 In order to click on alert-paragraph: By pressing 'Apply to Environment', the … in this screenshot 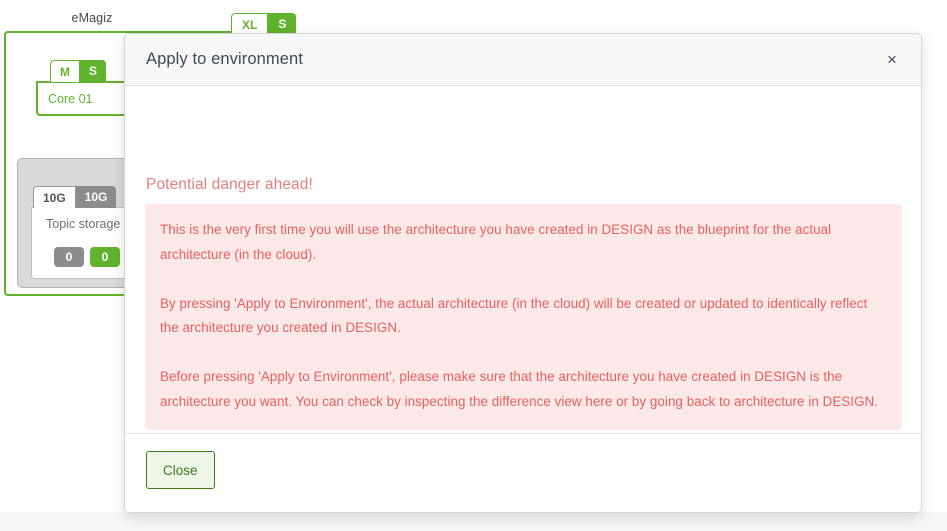, I will do `click(514, 315)`.